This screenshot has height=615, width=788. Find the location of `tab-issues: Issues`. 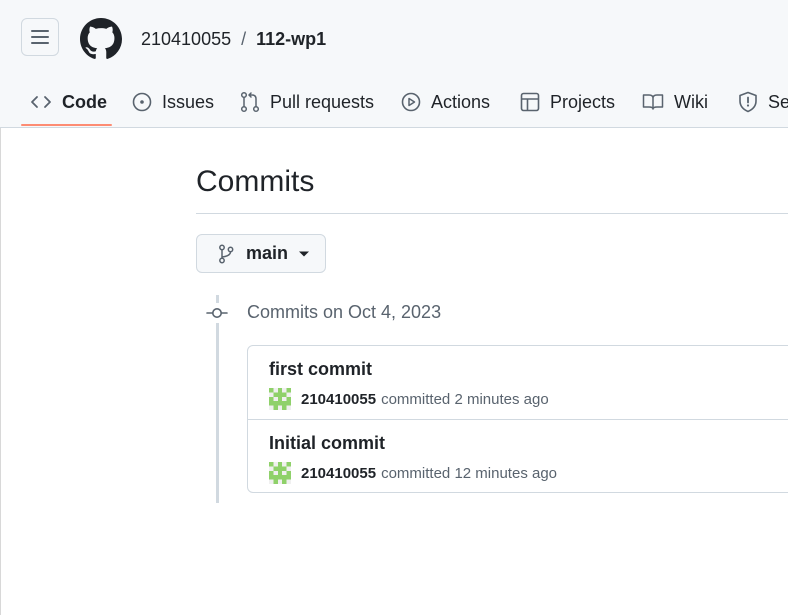

tab-issues: Issues is located at coordinates (173, 102).